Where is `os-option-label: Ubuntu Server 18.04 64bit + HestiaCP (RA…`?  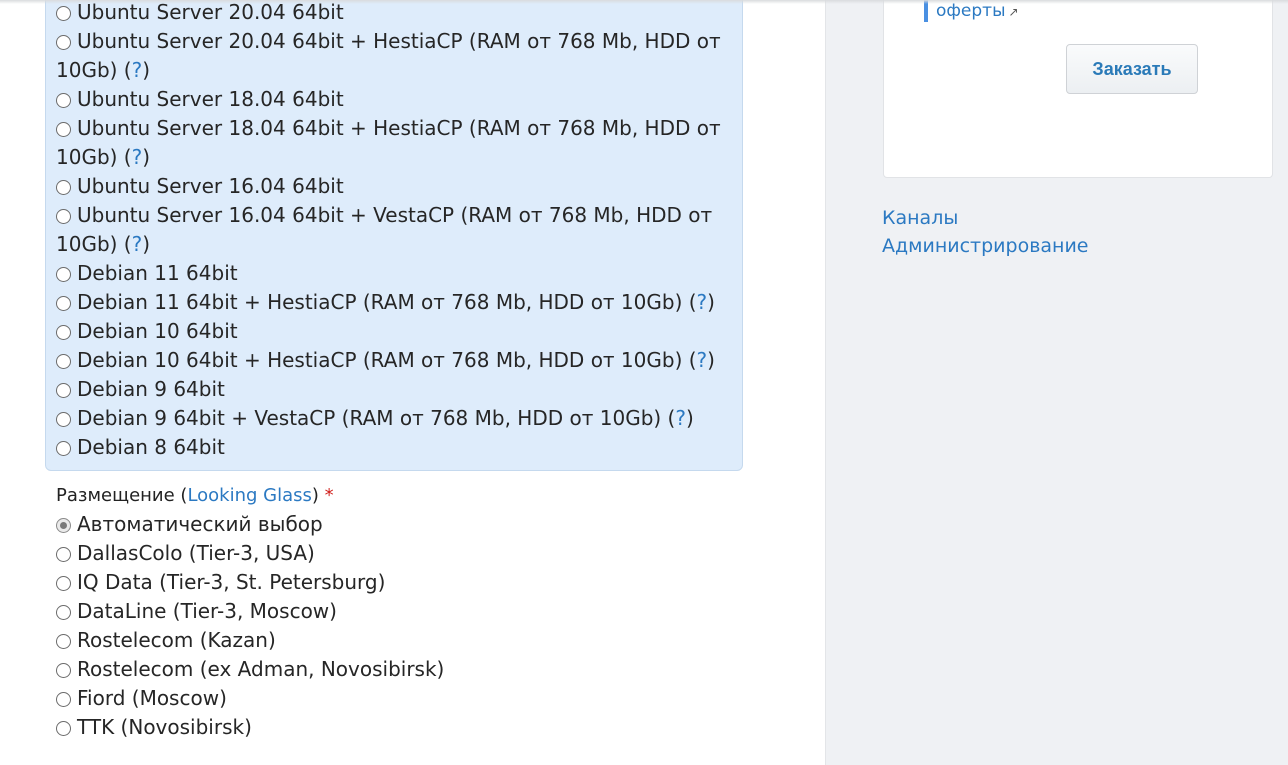
os-option-label: Ubuntu Server 18.04 64bit + HestiaCP (RA… is located at coordinates (399, 128).